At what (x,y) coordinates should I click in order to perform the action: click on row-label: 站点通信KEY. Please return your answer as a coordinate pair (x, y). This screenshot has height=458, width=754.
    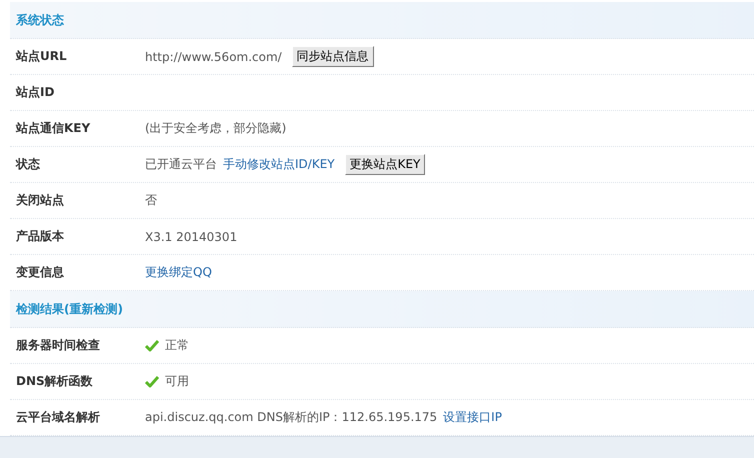
    Looking at the image, I should click on (53, 128).